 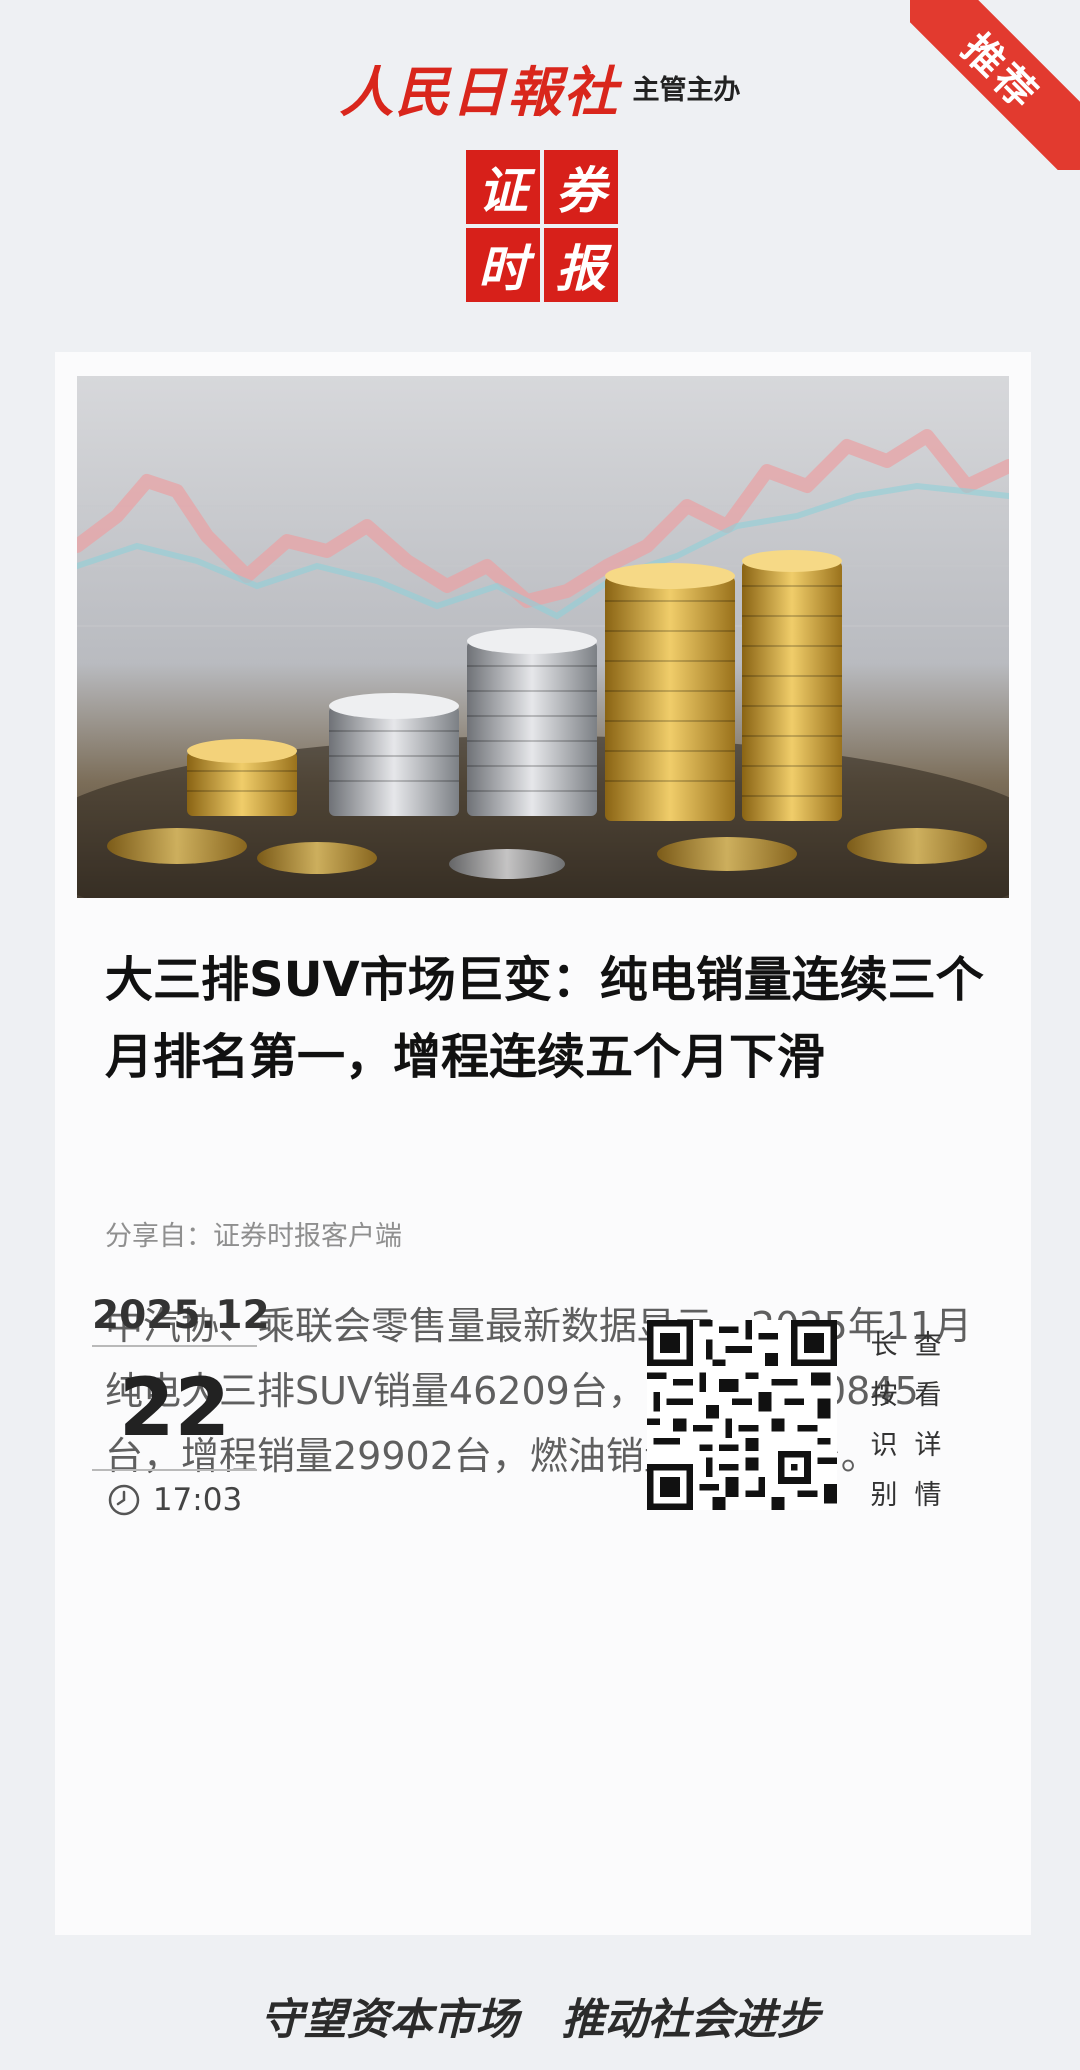 I want to click on clock-icon, so click(x=124, y=1500).